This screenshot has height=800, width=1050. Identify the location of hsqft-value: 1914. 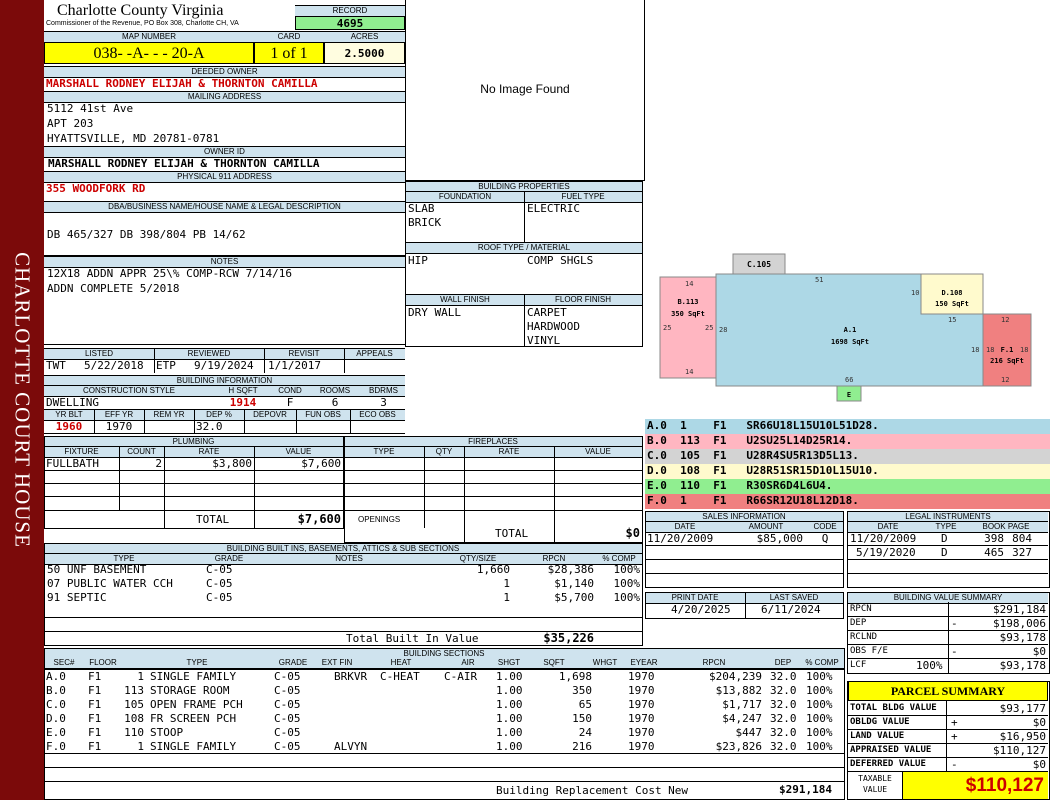
(243, 402).